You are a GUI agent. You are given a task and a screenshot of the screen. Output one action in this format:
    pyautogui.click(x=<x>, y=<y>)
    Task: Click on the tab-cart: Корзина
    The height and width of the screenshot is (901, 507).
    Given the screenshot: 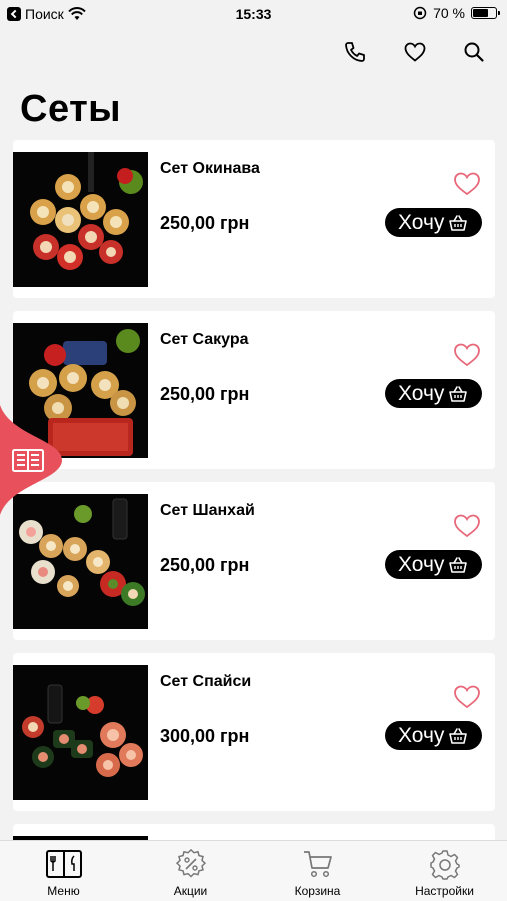 What is the action you would take?
    pyautogui.click(x=317, y=871)
    